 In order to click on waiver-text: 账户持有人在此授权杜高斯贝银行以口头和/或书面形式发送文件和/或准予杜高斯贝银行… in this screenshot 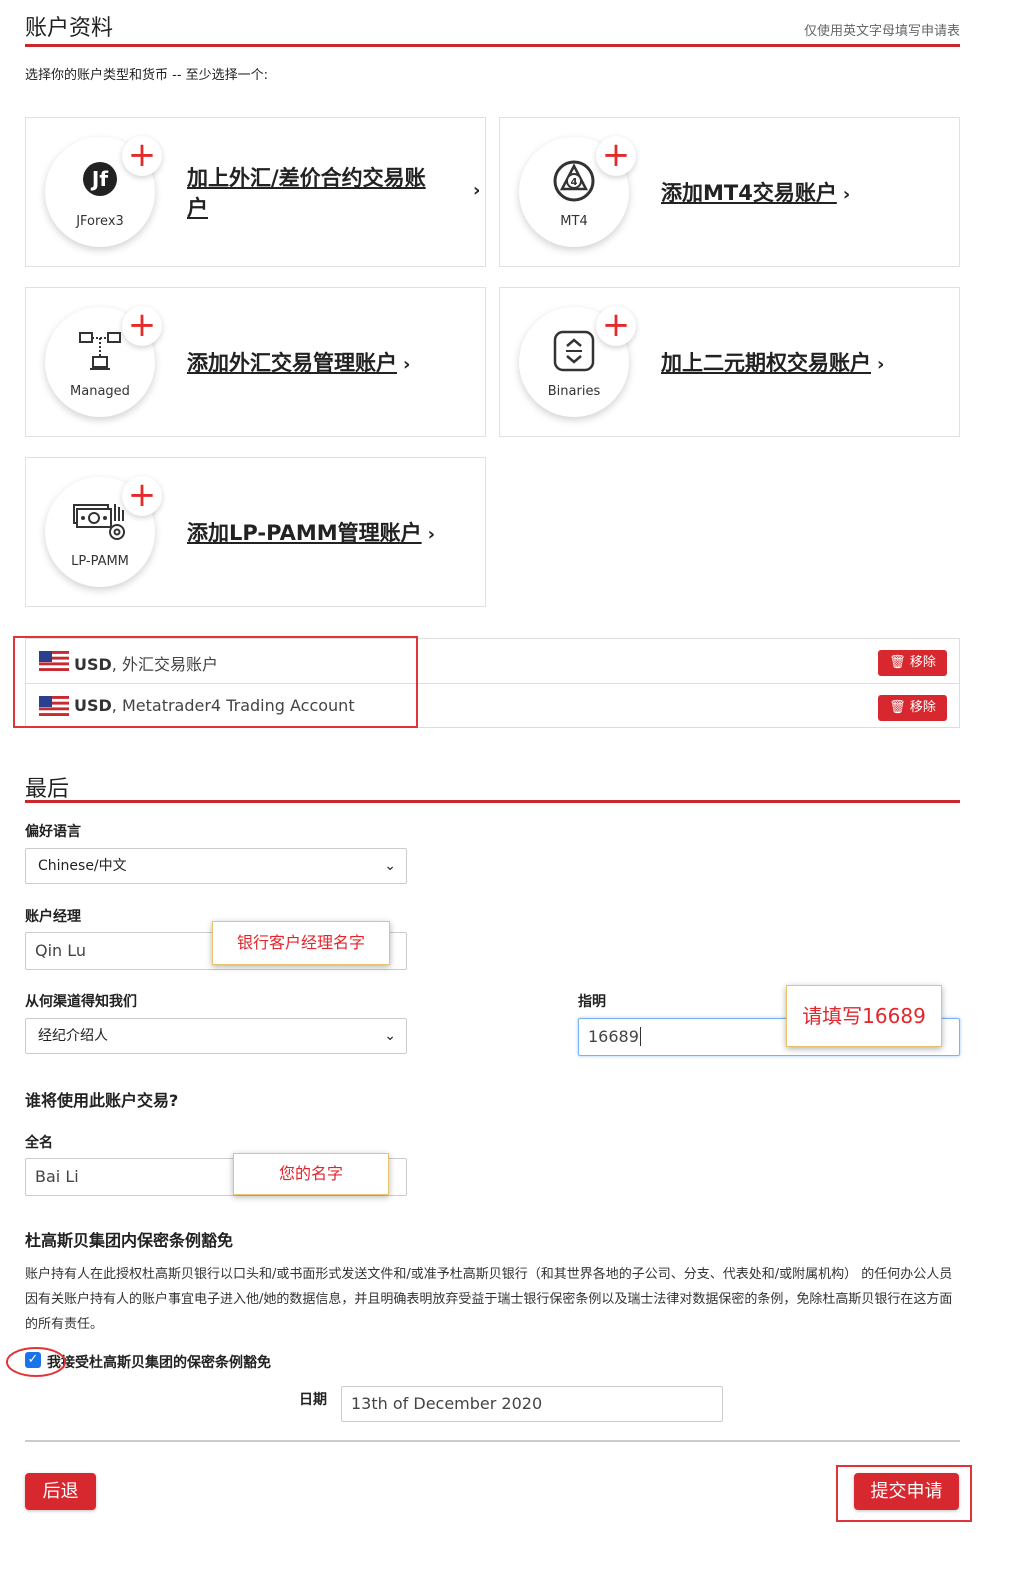, I will do `click(489, 1299)`.